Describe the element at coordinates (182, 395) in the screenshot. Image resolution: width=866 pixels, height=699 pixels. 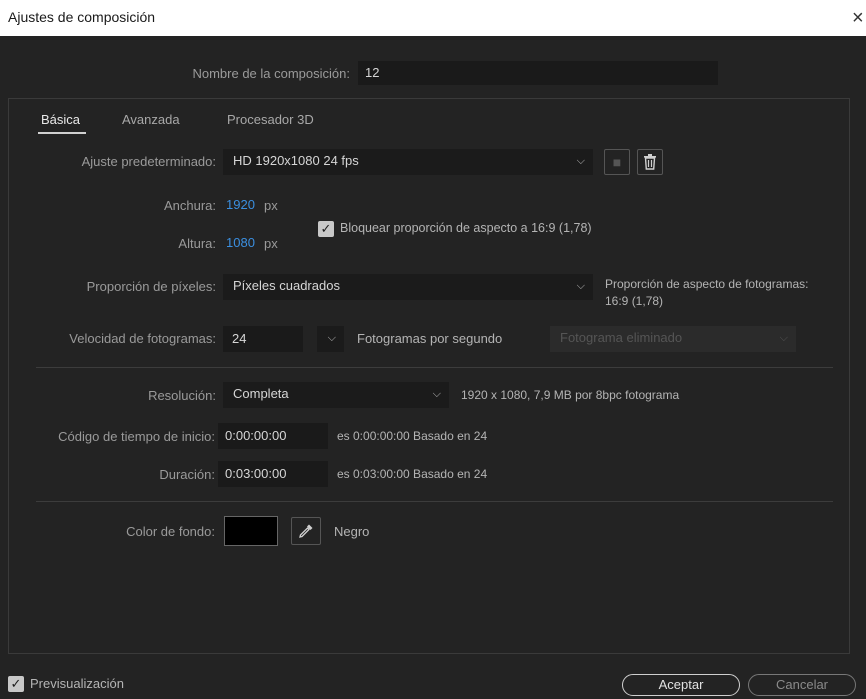
I see `resolution-label: Resolución:` at that location.